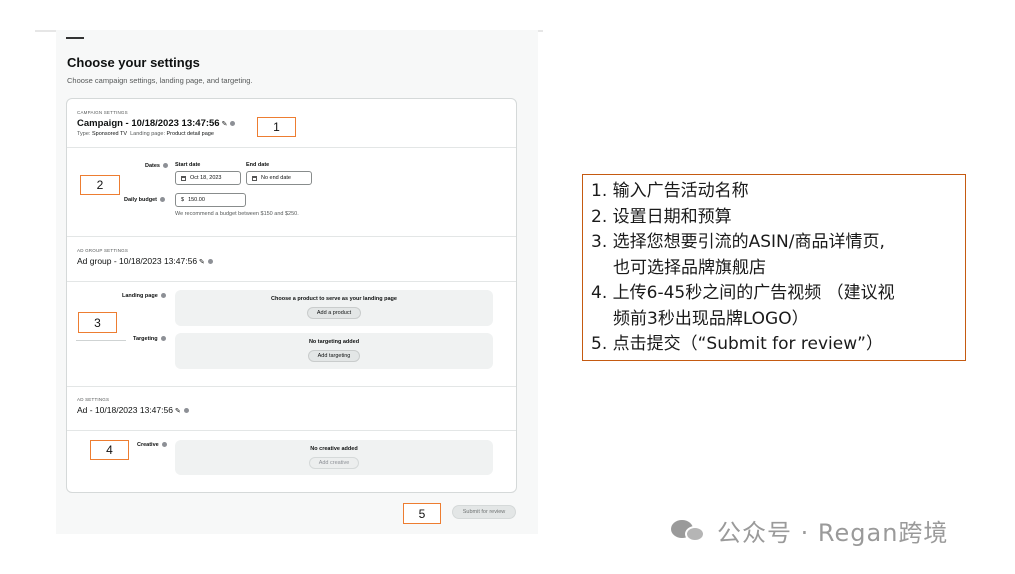 This screenshot has height=574, width=1015. I want to click on start-date-input: Oct 18, 2023, so click(208, 178).